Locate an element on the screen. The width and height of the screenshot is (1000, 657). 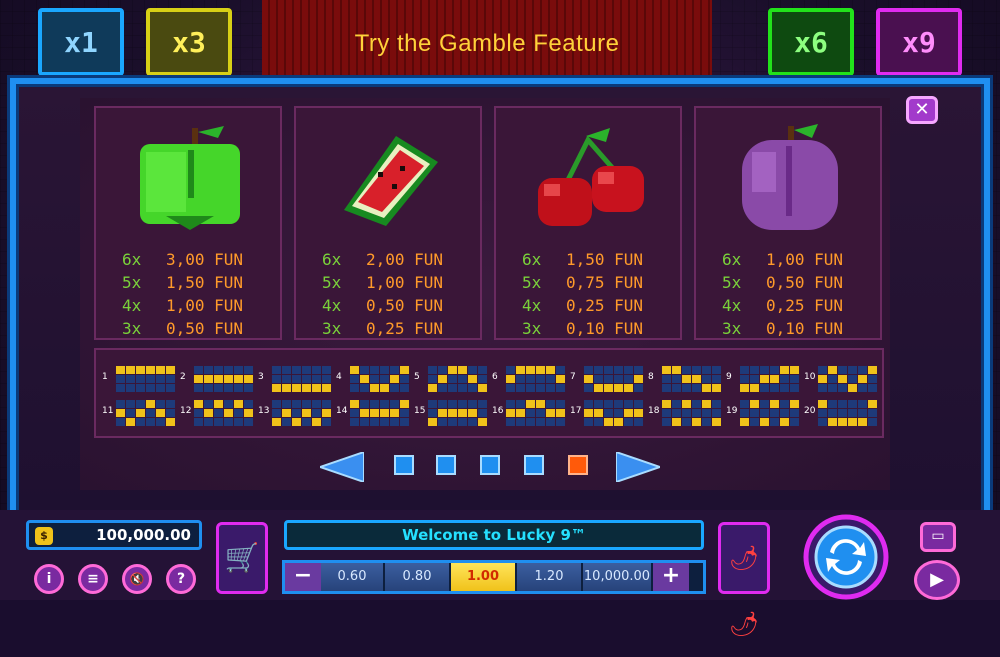
payline: 11 is located at coordinates (141, 414).